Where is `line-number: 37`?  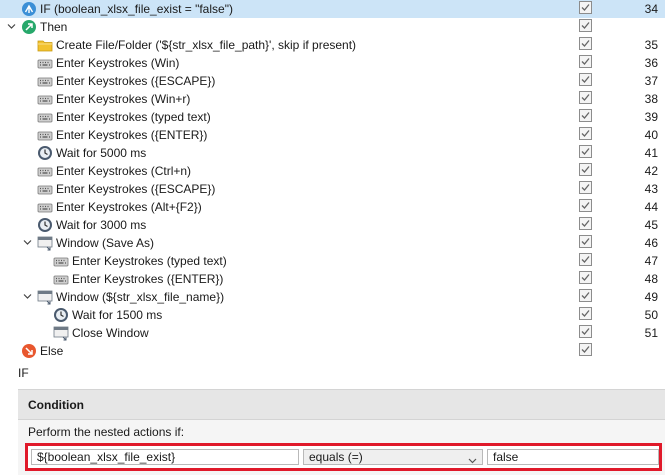 line-number: 37 is located at coordinates (651, 81).